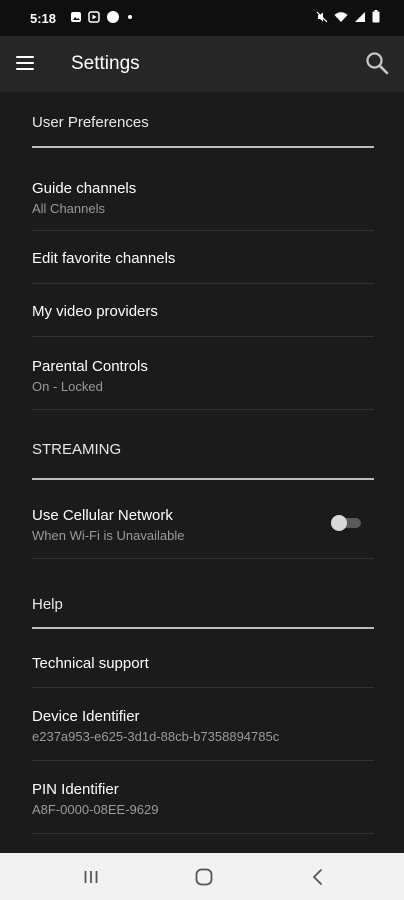 The height and width of the screenshot is (900, 404). I want to click on settings-item-video-providers: My video providers, so click(203, 310).